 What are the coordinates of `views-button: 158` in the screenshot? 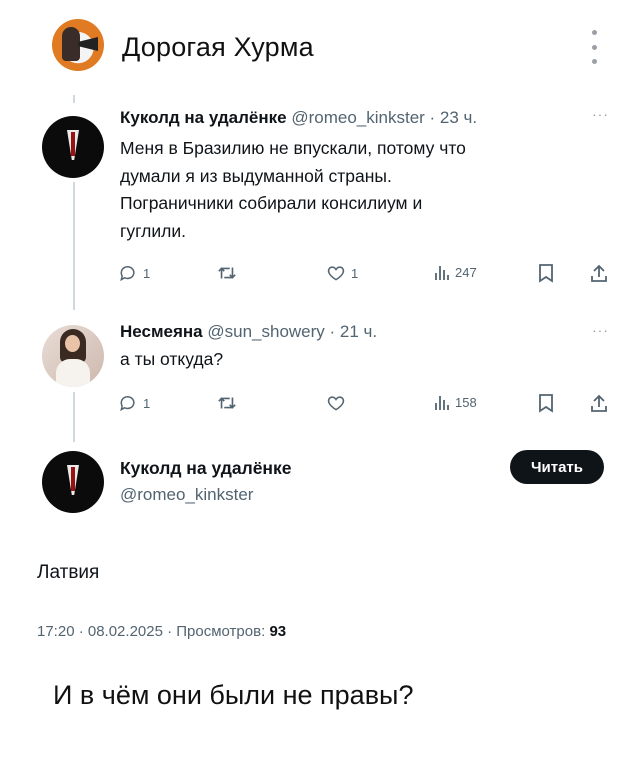 It's located at (455, 402).